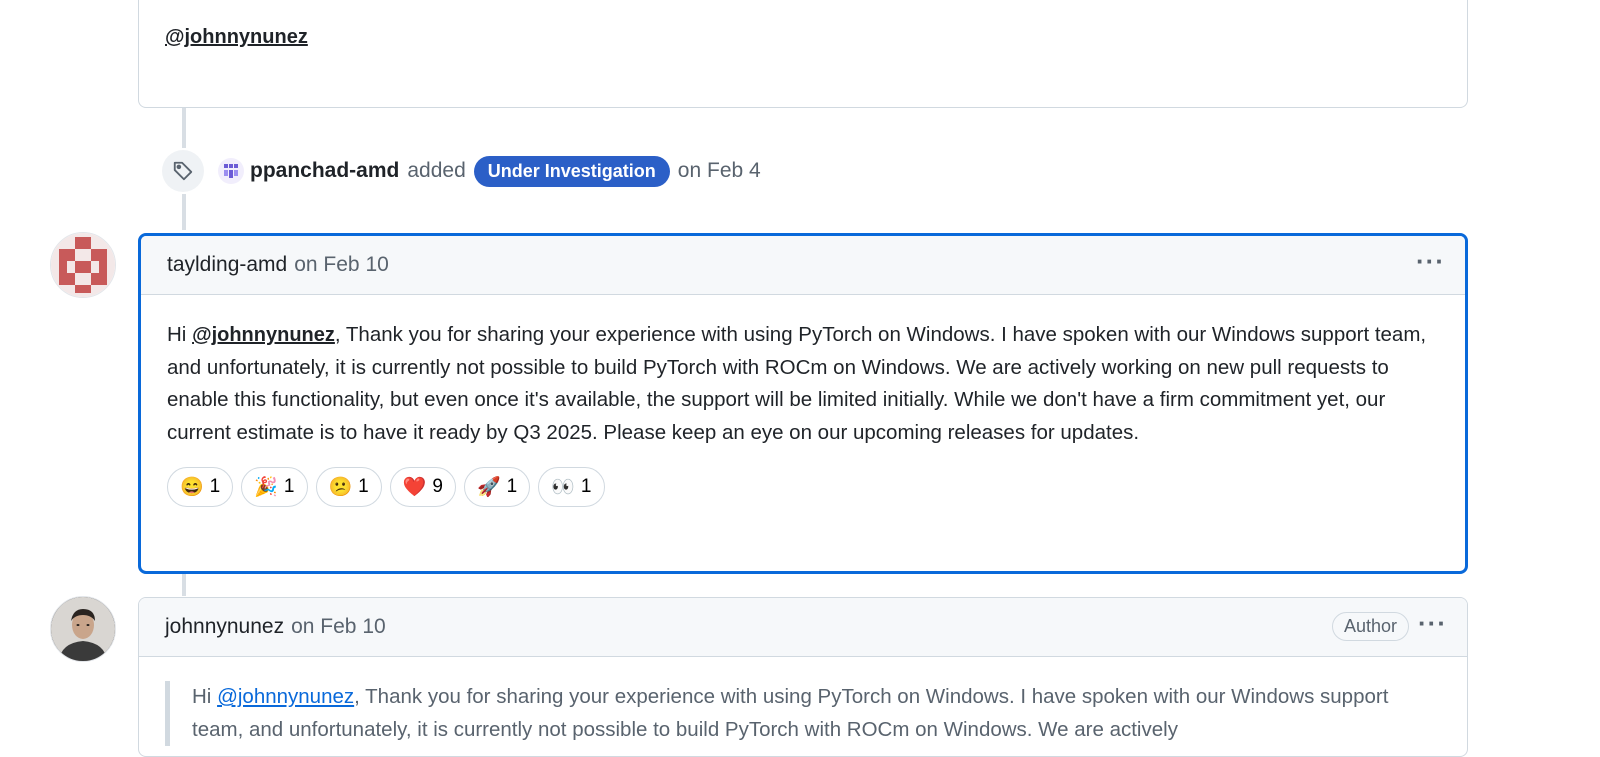 The image size is (1600, 757). Describe the element at coordinates (231, 171) in the screenshot. I see `user-avatar` at that location.